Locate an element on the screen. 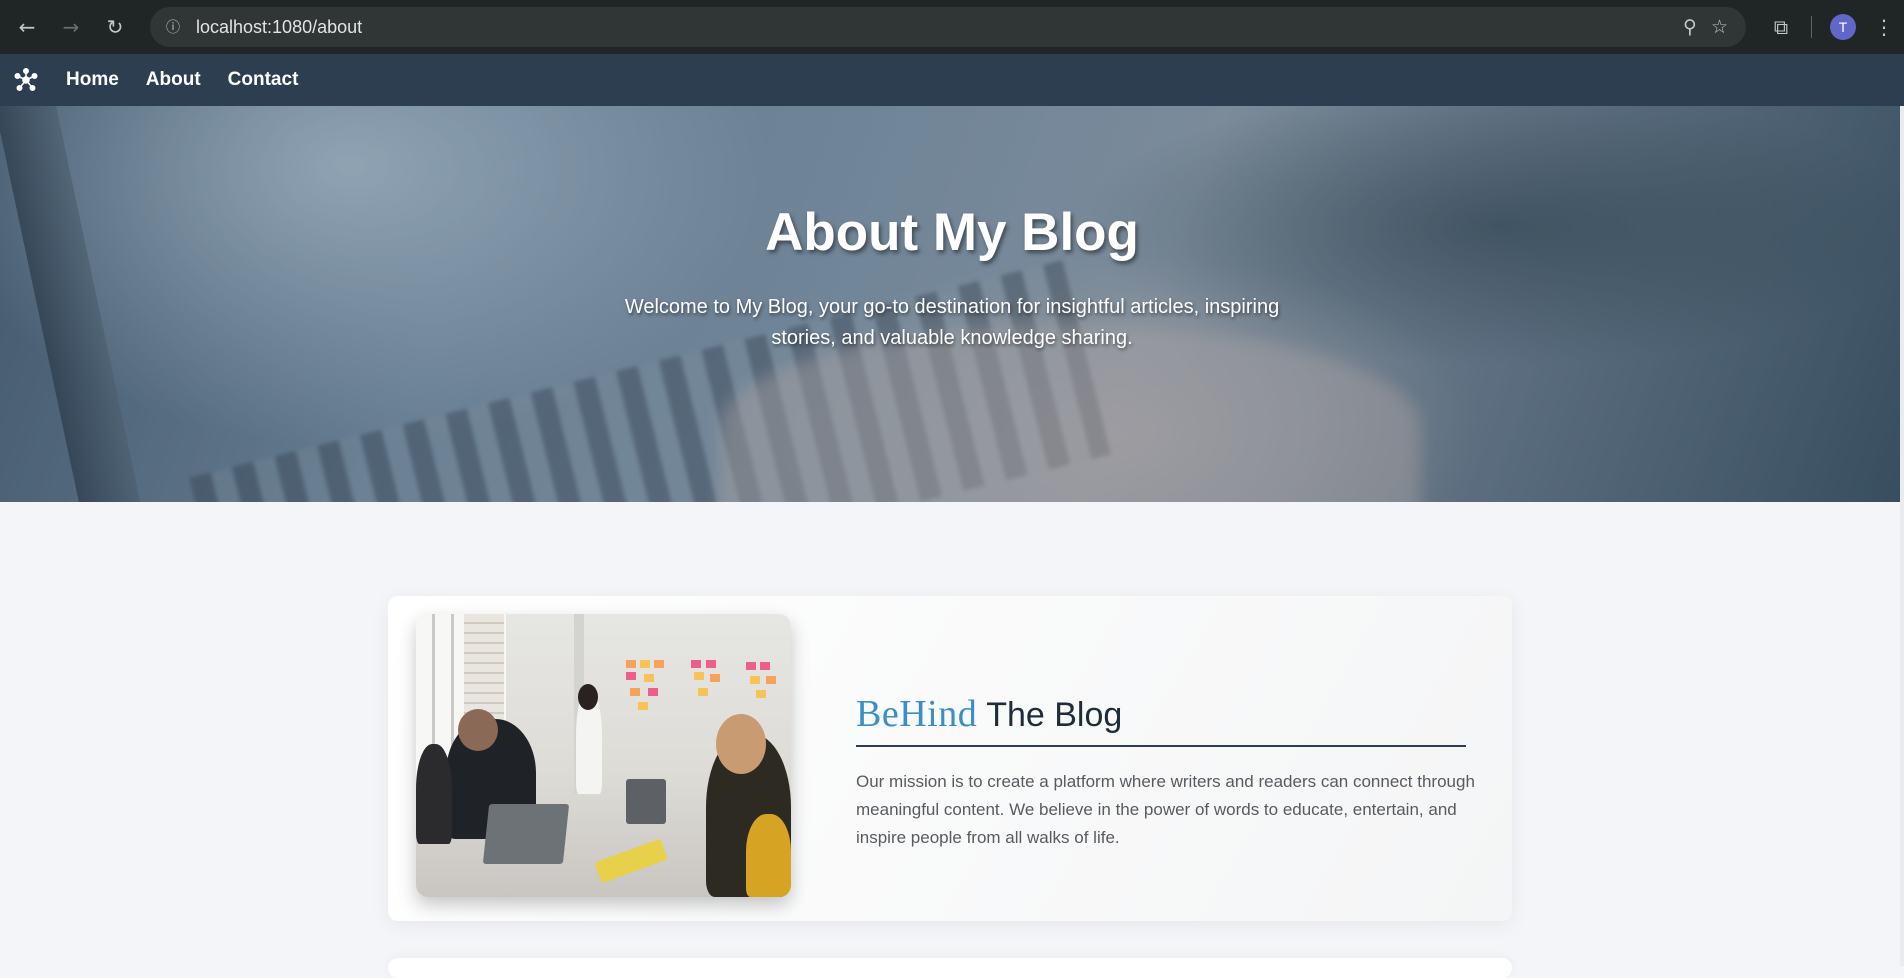 This screenshot has width=1904, height=978. section-heading-accent: BeHind is located at coordinates (917, 714).